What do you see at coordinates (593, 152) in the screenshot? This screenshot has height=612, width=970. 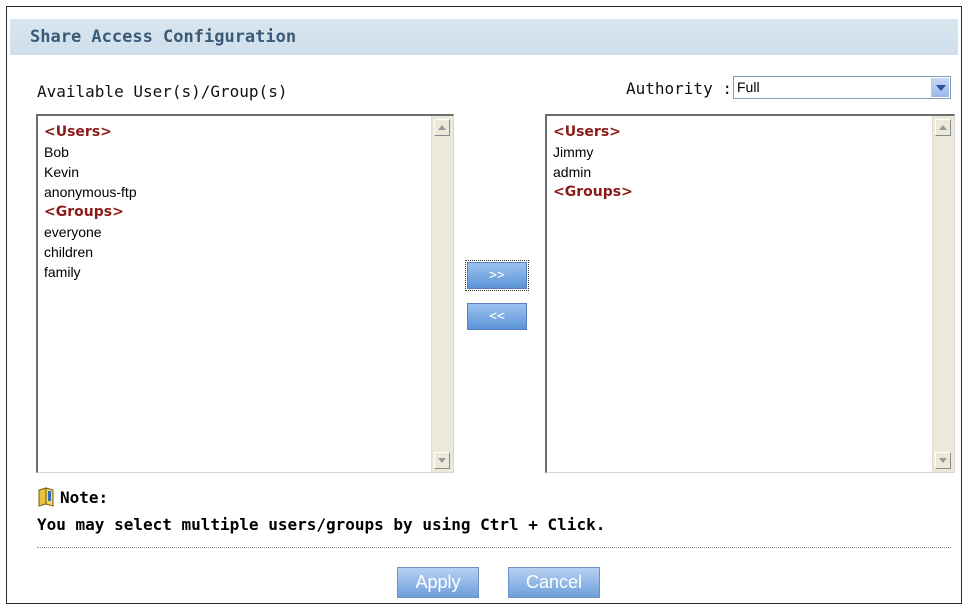 I see `list-item: Jimmy` at bounding box center [593, 152].